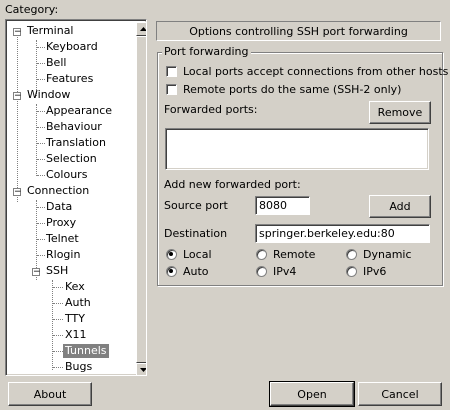 This screenshot has height=410, width=450. What do you see at coordinates (62, 239) in the screenshot?
I see `tree-item-telnet: Telnet` at bounding box center [62, 239].